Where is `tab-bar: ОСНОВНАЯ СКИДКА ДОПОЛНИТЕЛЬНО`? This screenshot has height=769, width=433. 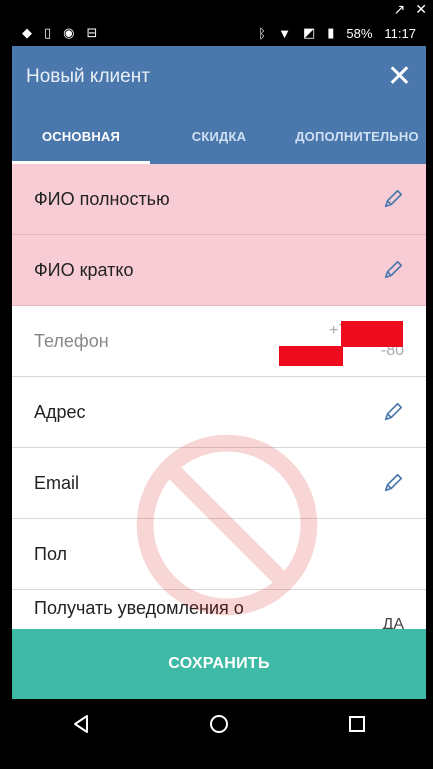
tab-bar: ОСНОВНАЯ СКИДКА ДОПОЛНИТЕЛЬНО is located at coordinates (219, 136).